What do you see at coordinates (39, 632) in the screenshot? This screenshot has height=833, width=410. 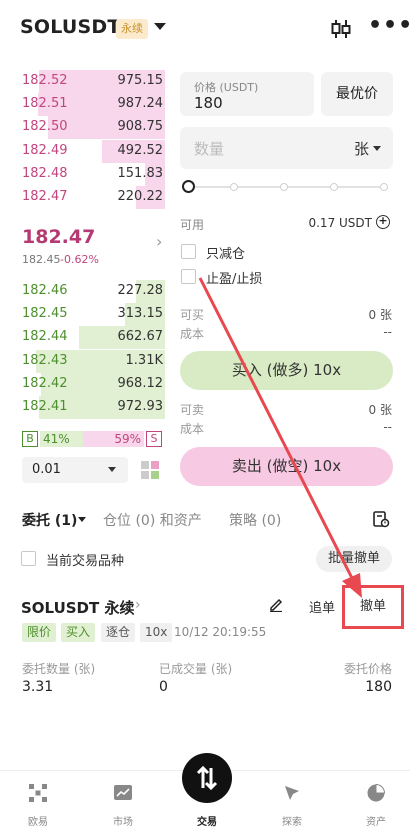 I see `order-type-tag: 限价` at bounding box center [39, 632].